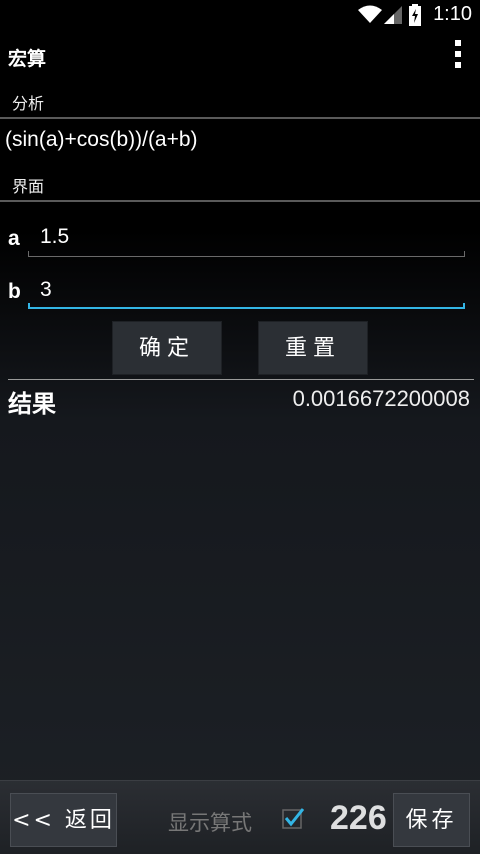 The image size is (480, 854). What do you see at coordinates (313, 348) in the screenshot?
I see `reset-button: 重置` at bounding box center [313, 348].